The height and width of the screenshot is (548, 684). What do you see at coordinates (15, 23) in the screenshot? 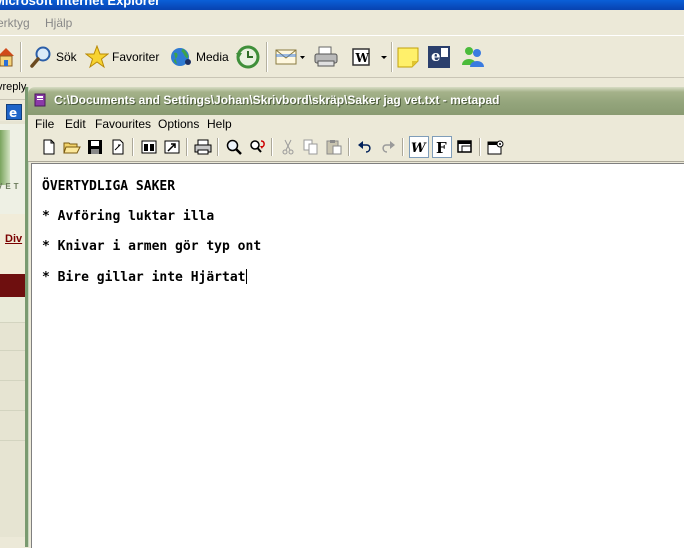
I see `ie-menu-tools: erktyg` at bounding box center [15, 23].